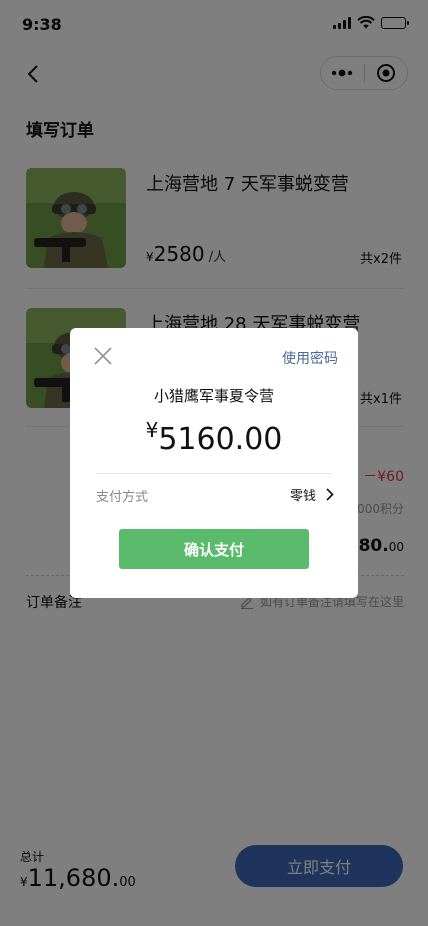 The height and width of the screenshot is (926, 428). I want to click on merchant-name: 小猎鹰军事夏令营, so click(213, 396).